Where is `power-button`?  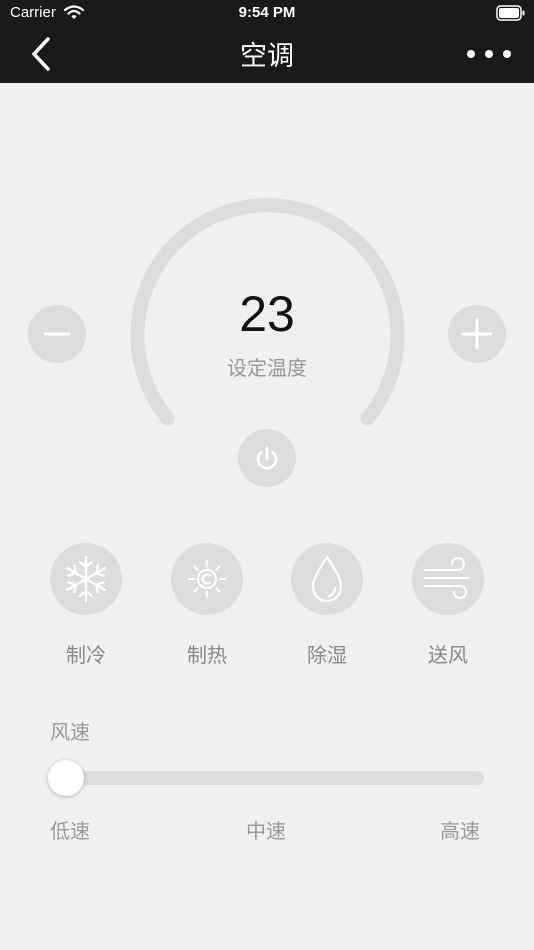 power-button is located at coordinates (267, 458).